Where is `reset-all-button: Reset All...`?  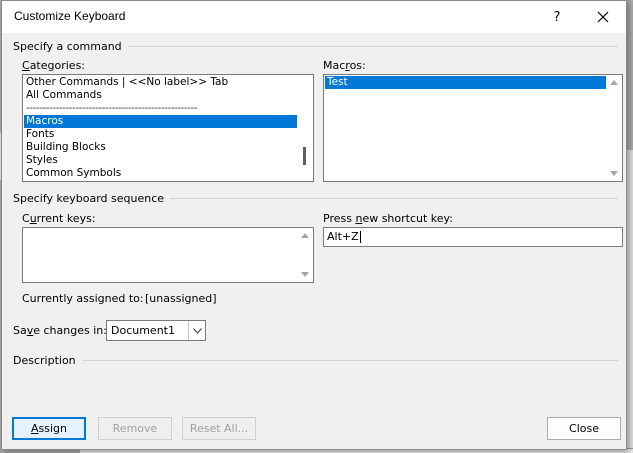 reset-all-button: Reset All... is located at coordinates (219, 428).